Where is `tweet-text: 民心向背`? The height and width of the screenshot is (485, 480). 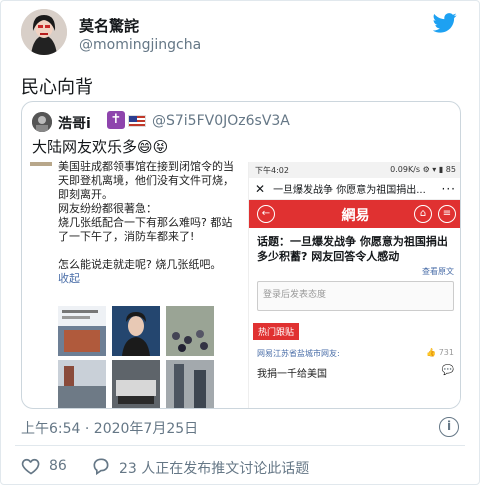 tweet-text: 民心向背 is located at coordinates (57, 87).